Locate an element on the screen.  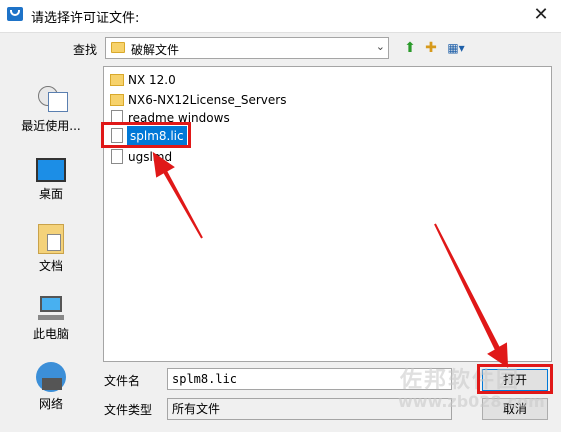
look-in-value: 破解文件 is located at coordinates (155, 50).